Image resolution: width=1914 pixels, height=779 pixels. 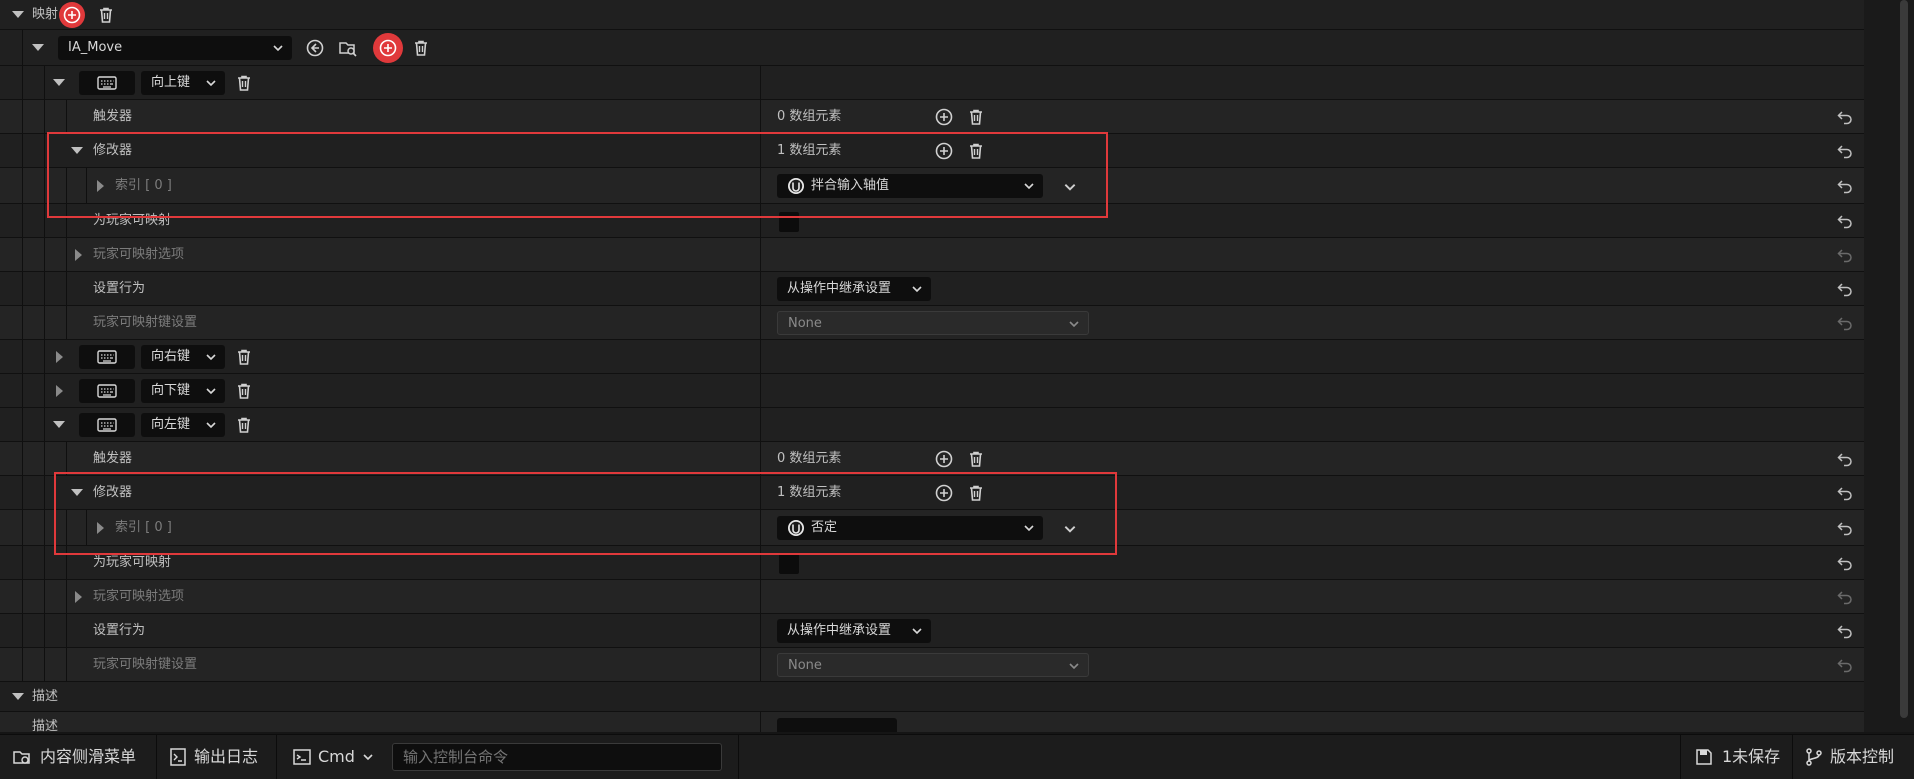 I want to click on key-select: 向右键, so click(x=183, y=357).